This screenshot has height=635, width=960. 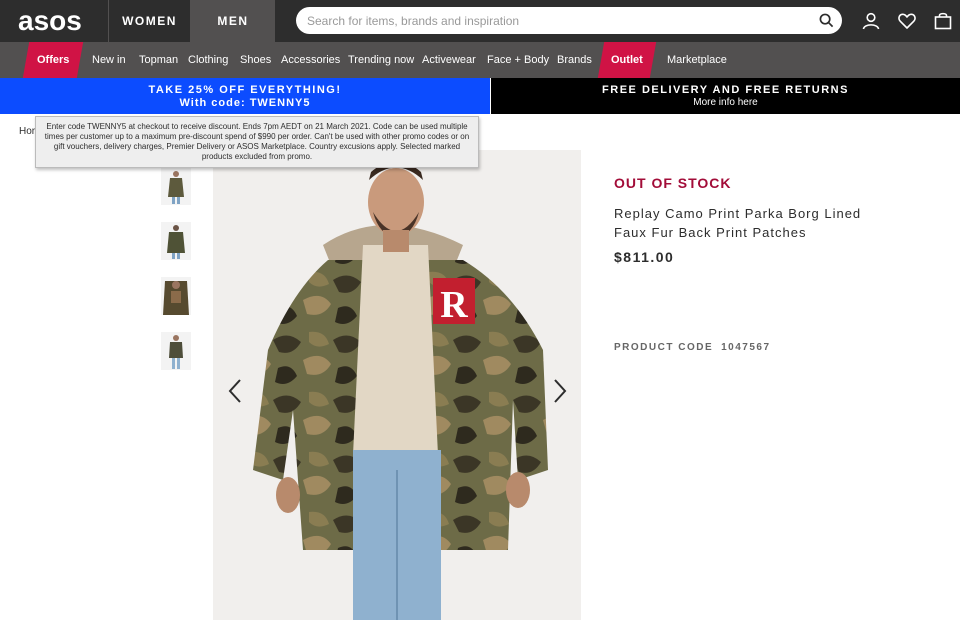 I want to click on nav-item-face-body: Face + Body, so click(x=518, y=60).